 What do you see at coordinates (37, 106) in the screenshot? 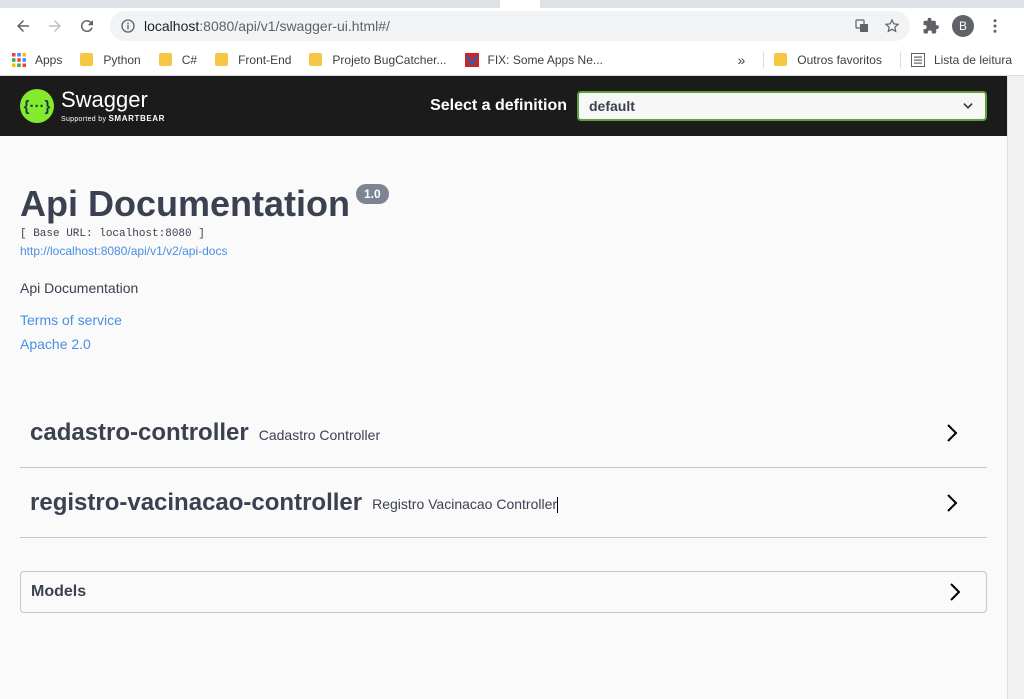
I see `swagger-braces-icon: {···}` at bounding box center [37, 106].